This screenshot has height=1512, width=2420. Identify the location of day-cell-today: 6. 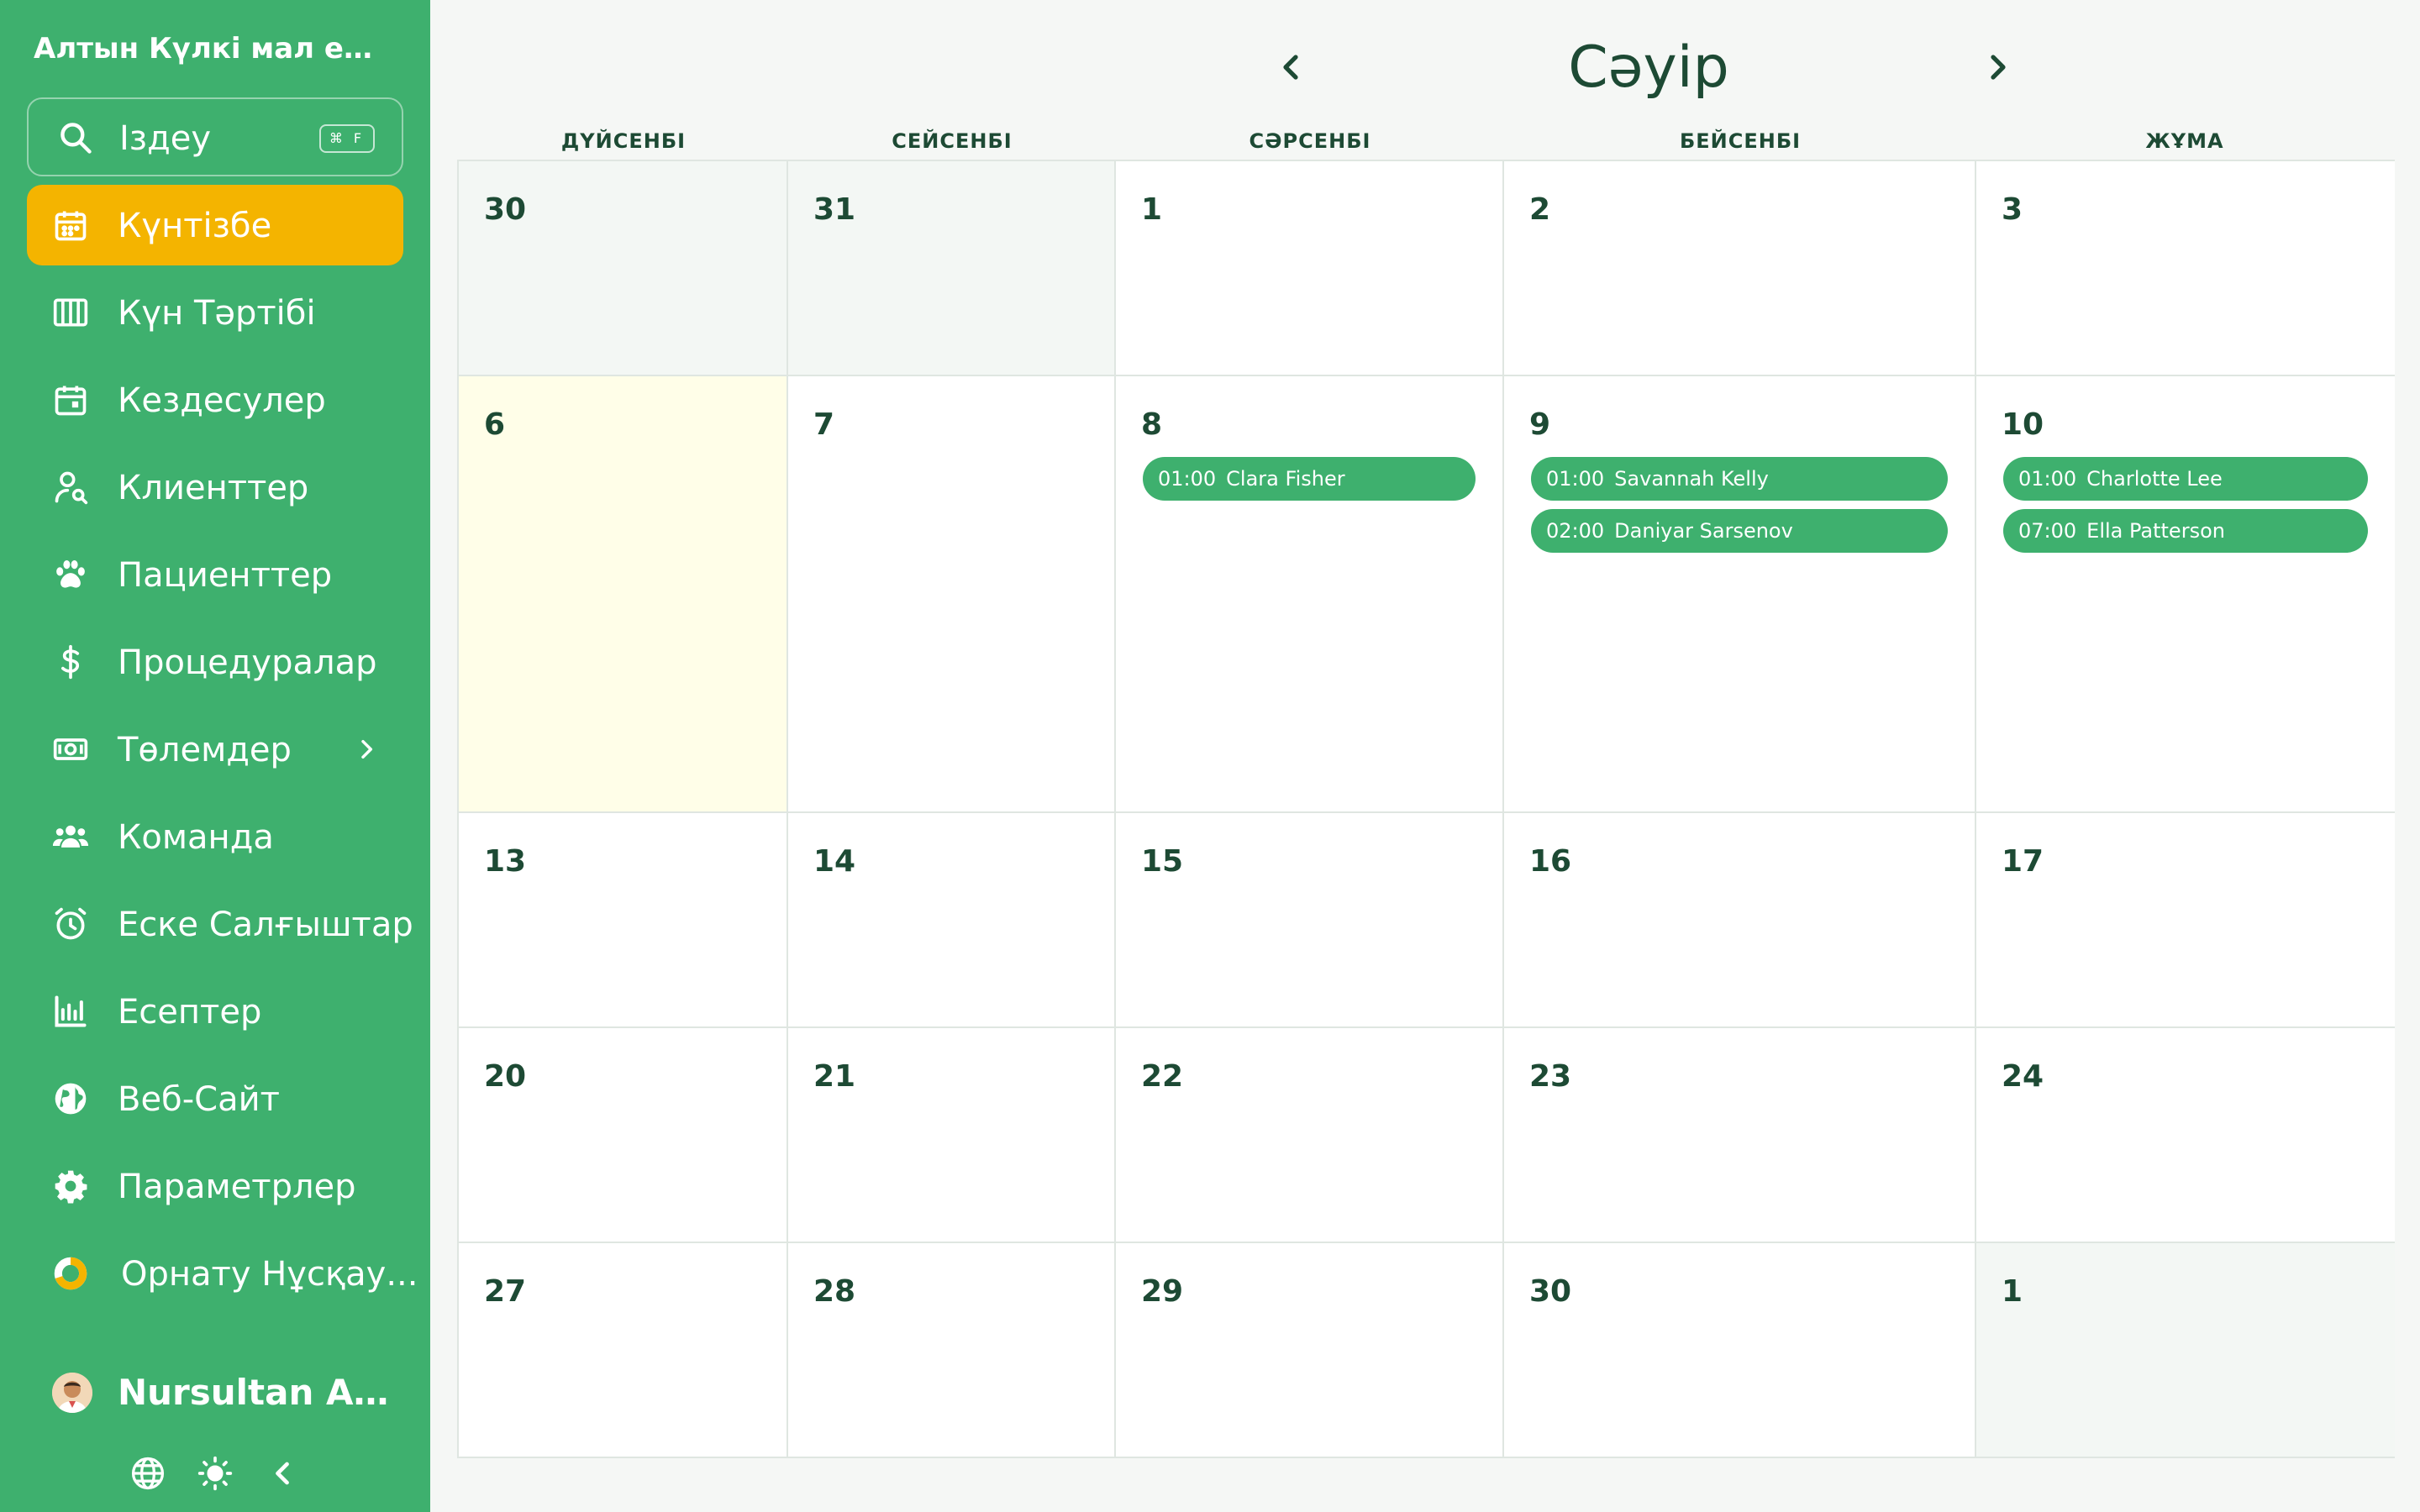
(623, 594).